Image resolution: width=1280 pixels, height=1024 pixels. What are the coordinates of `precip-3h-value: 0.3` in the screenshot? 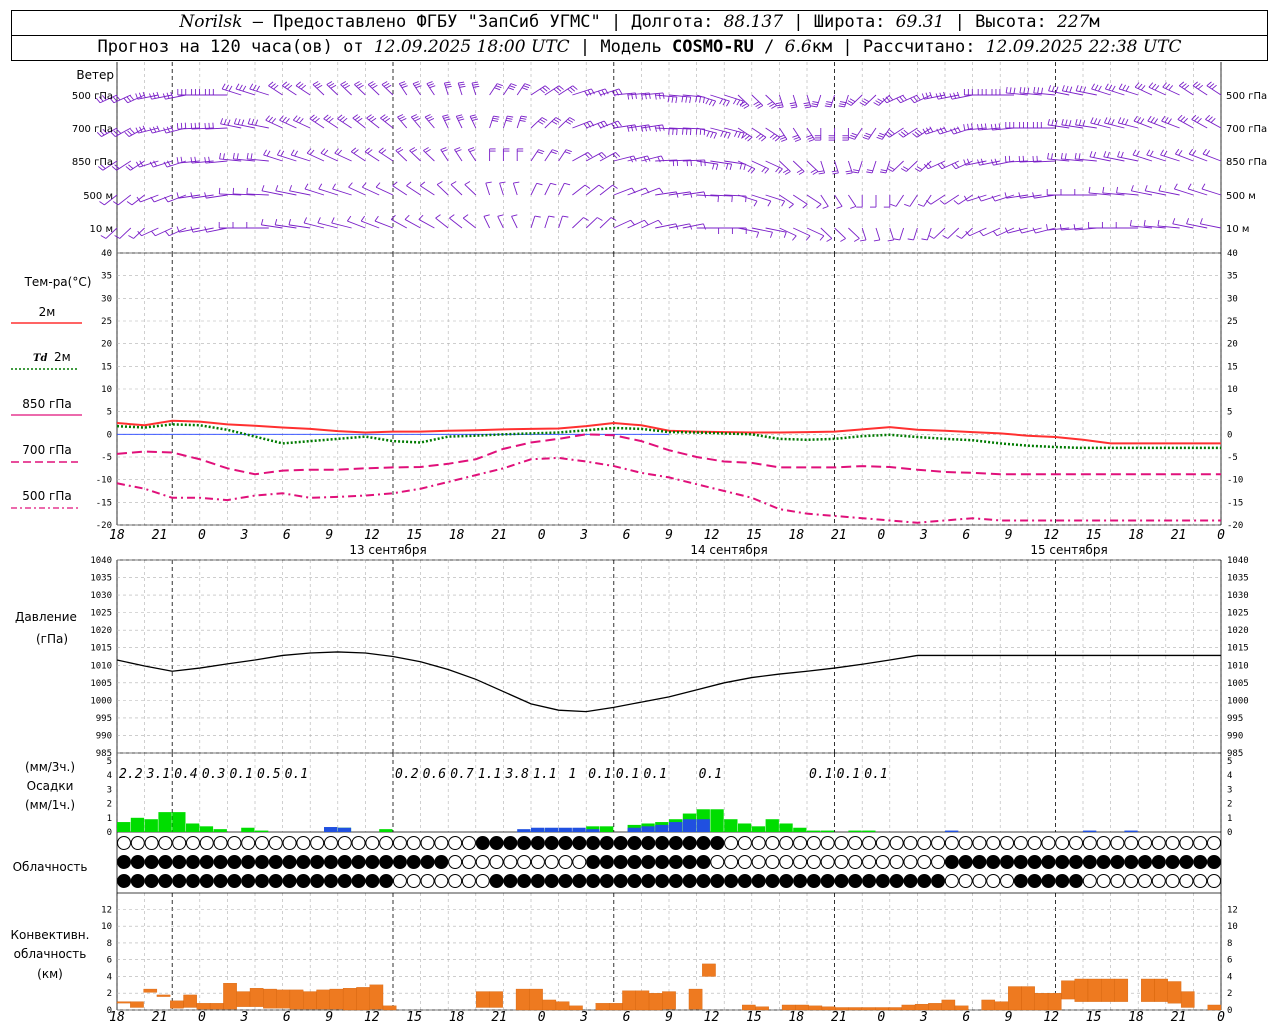 It's located at (213, 774).